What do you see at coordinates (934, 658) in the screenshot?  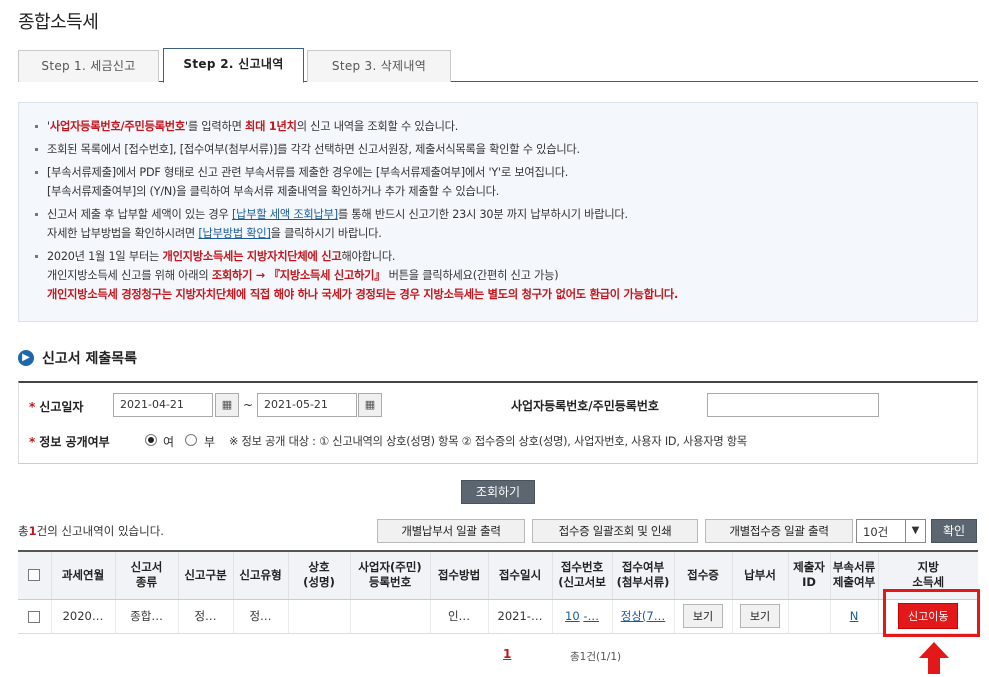 I see `arrow-up-icon` at bounding box center [934, 658].